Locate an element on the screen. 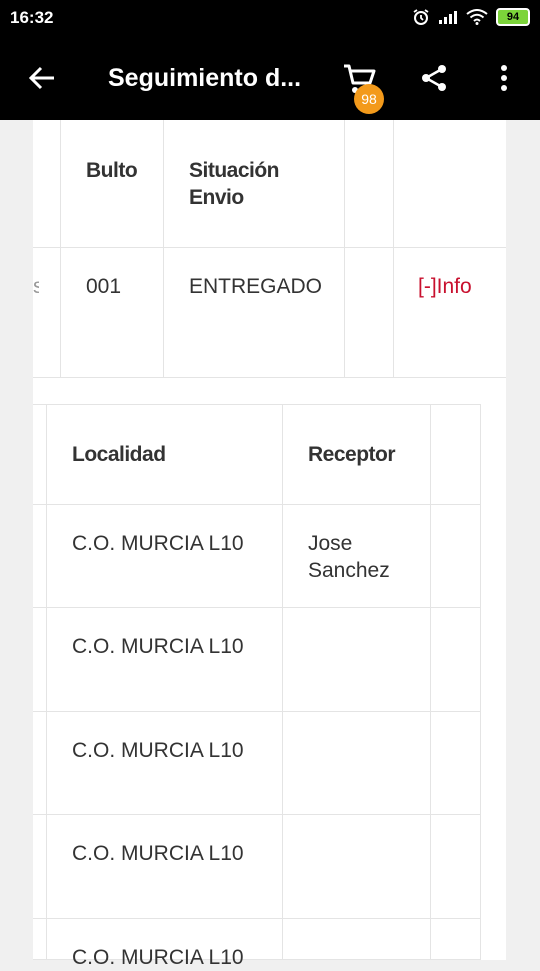  column-header-localidad: Localidad is located at coordinates (119, 454).